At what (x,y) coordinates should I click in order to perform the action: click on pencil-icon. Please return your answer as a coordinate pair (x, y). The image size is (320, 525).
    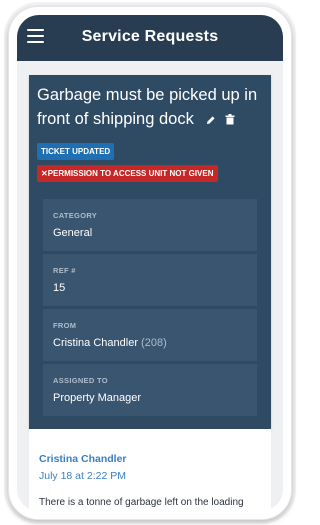
    Looking at the image, I should click on (211, 120).